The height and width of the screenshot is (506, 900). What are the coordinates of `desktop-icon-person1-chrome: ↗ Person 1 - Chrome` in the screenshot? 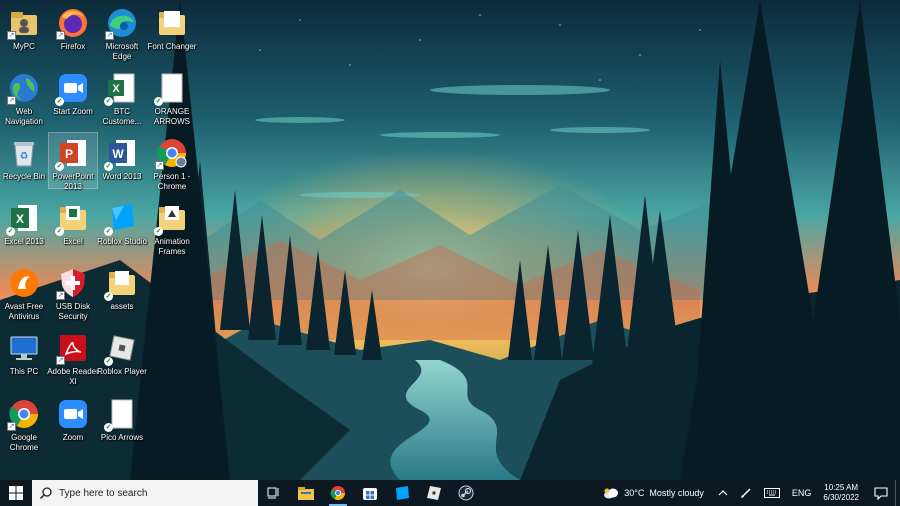 It's located at (172, 162).